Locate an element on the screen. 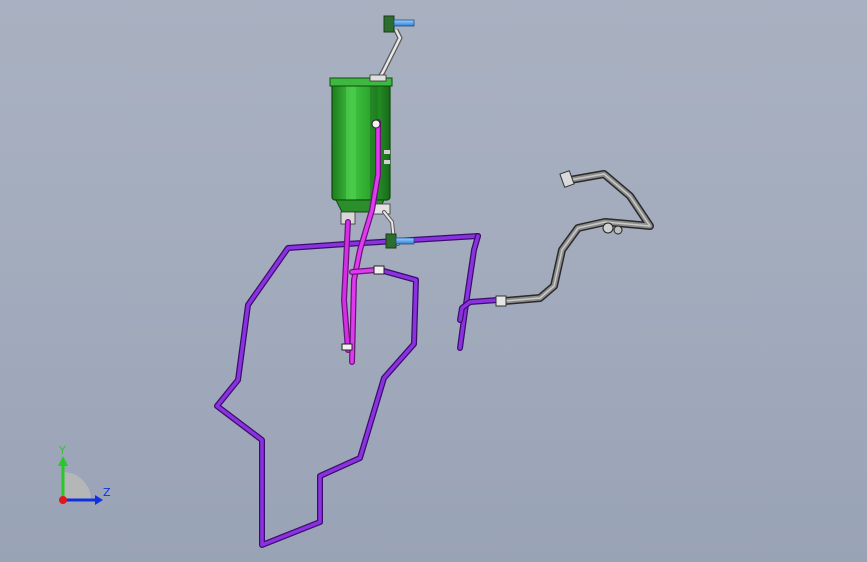  bolt-top is located at coordinates (404, 23).